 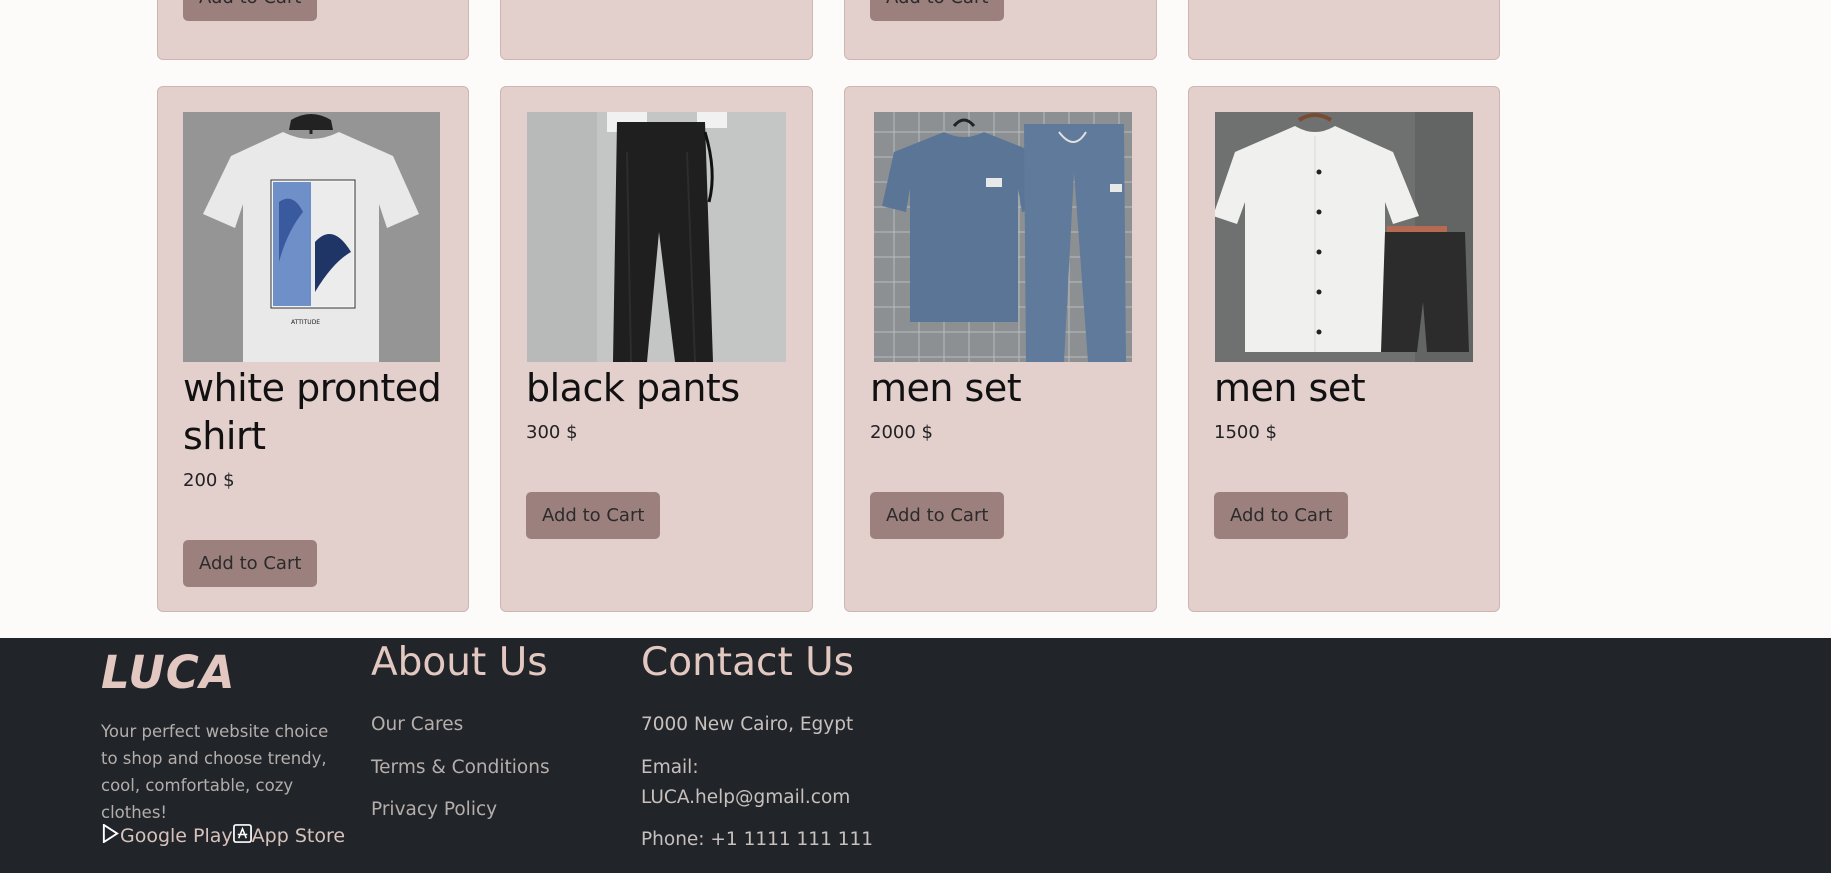 I want to click on product-image-black-pants, so click(x=656, y=237).